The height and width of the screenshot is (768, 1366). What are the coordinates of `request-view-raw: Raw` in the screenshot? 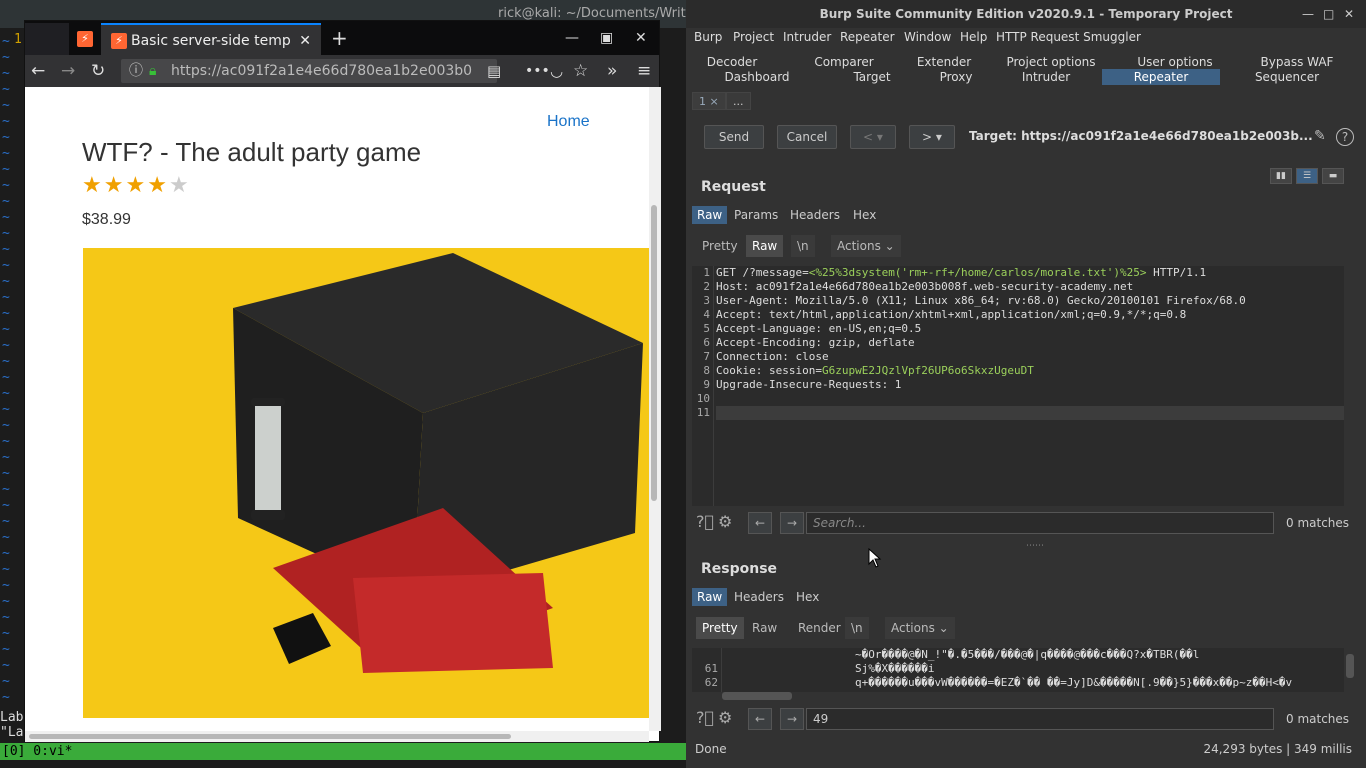 It's located at (765, 246).